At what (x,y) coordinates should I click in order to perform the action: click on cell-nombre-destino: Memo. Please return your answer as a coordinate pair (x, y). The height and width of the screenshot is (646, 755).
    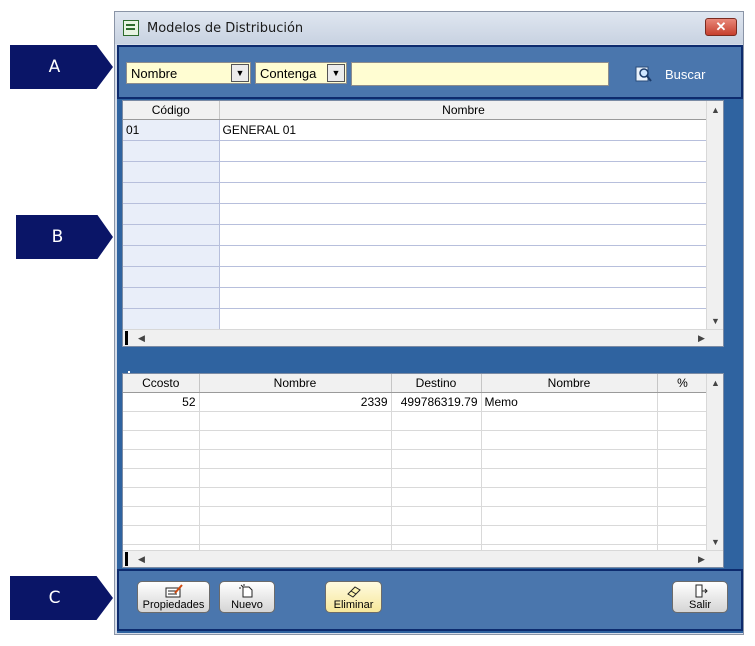
    Looking at the image, I should click on (569, 402).